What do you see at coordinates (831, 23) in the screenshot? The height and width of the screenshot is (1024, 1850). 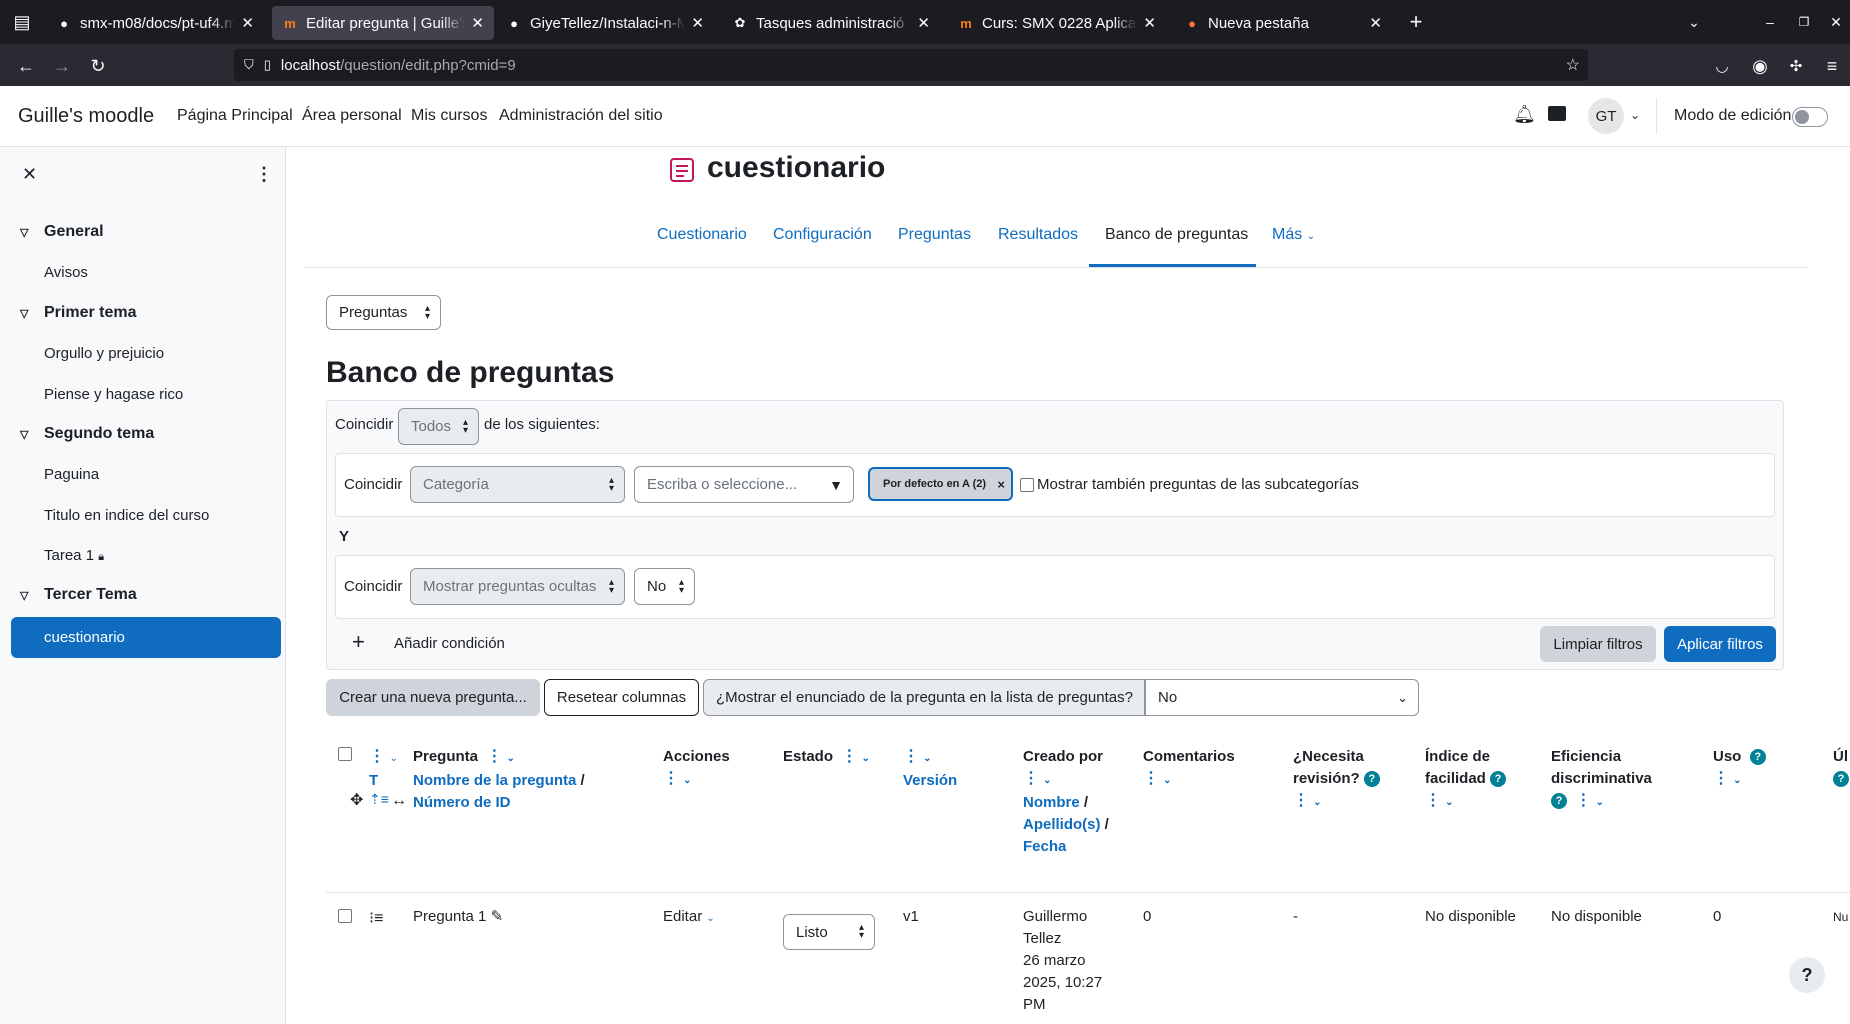 I see `browser-tab-4: ✿ Tasques administració Moodle ✕` at bounding box center [831, 23].